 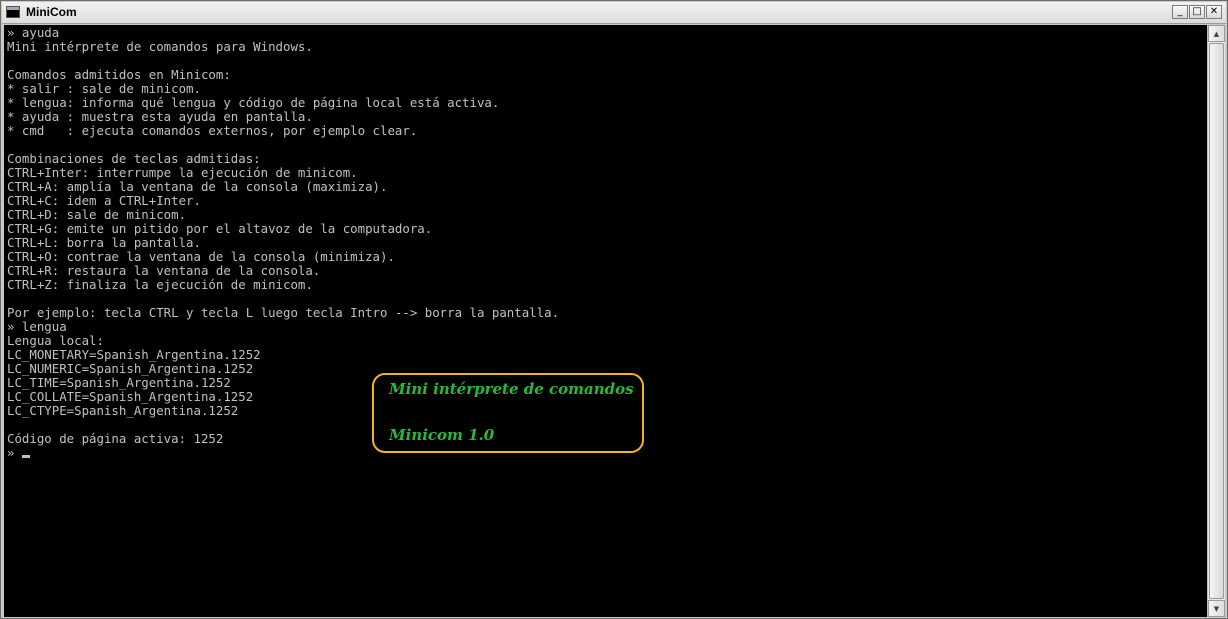 I want to click on window-title: MiniCom, so click(x=51, y=12).